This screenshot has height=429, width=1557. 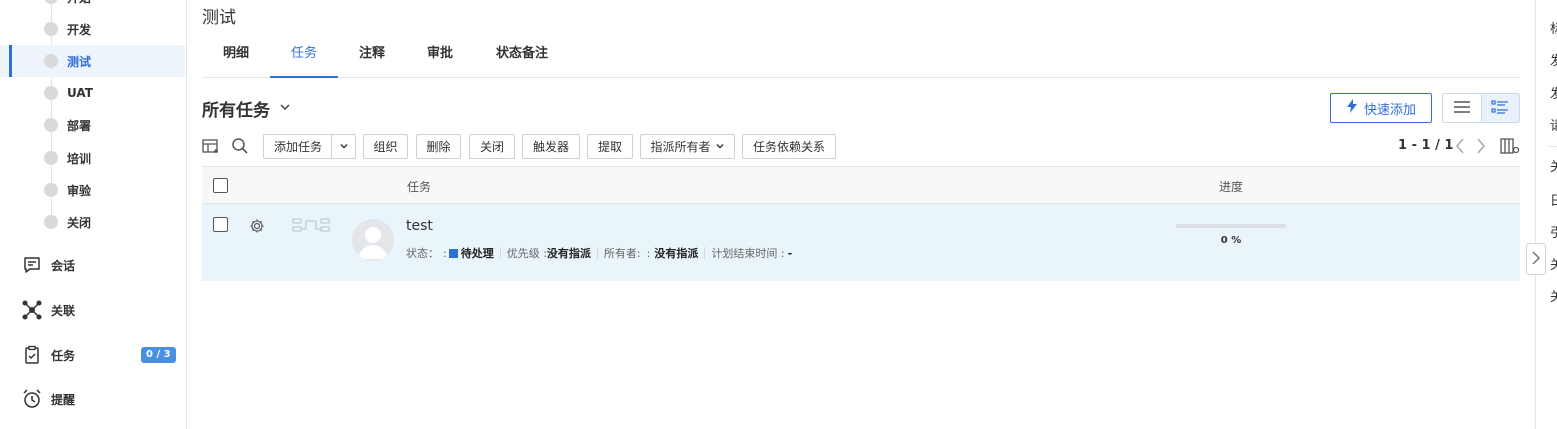 I want to click on add-column-icon, so click(x=211, y=146).